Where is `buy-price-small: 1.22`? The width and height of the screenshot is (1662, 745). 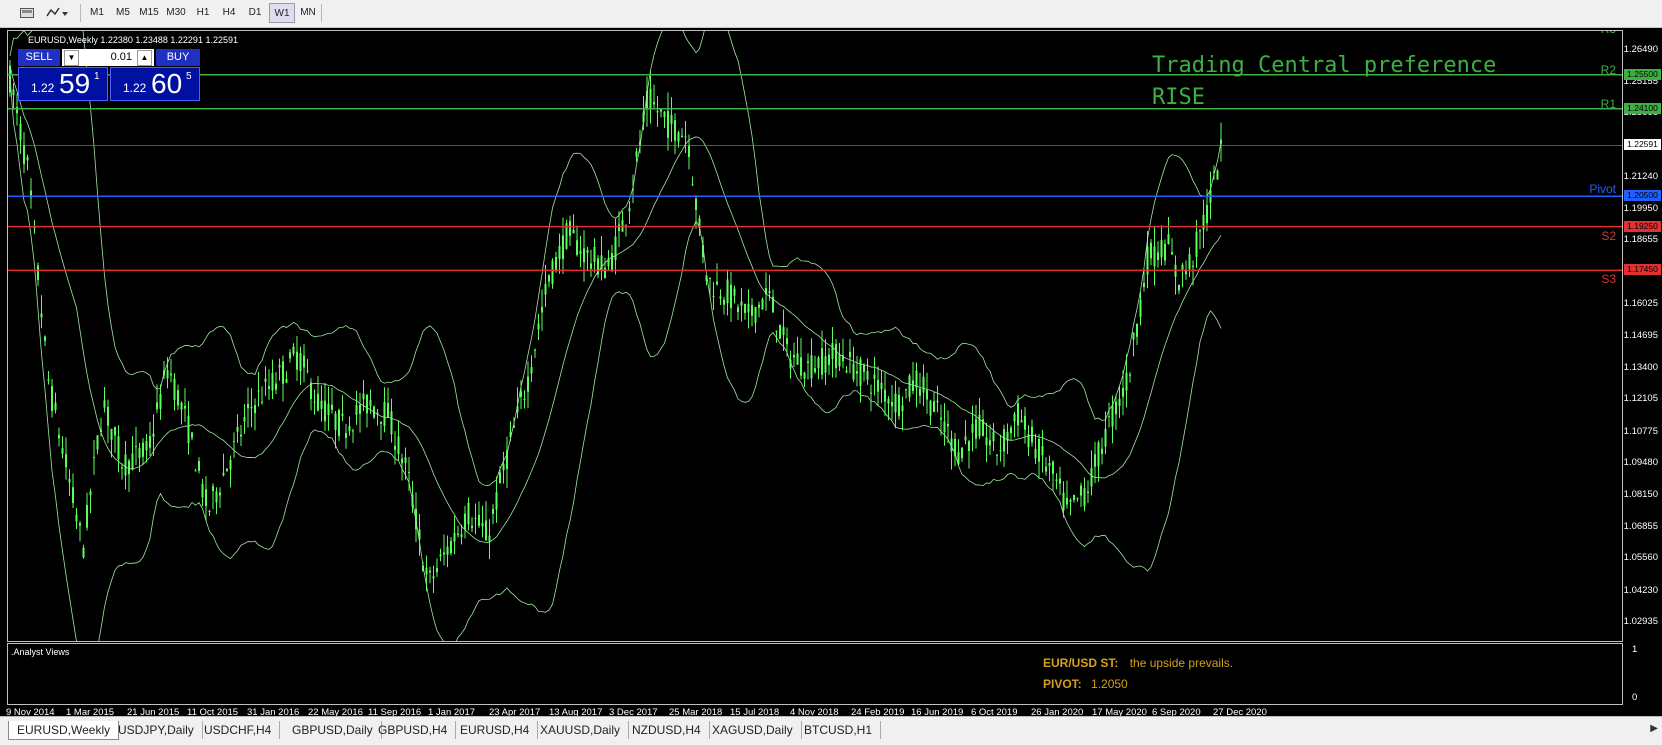 buy-price-small: 1.22 is located at coordinates (135, 88).